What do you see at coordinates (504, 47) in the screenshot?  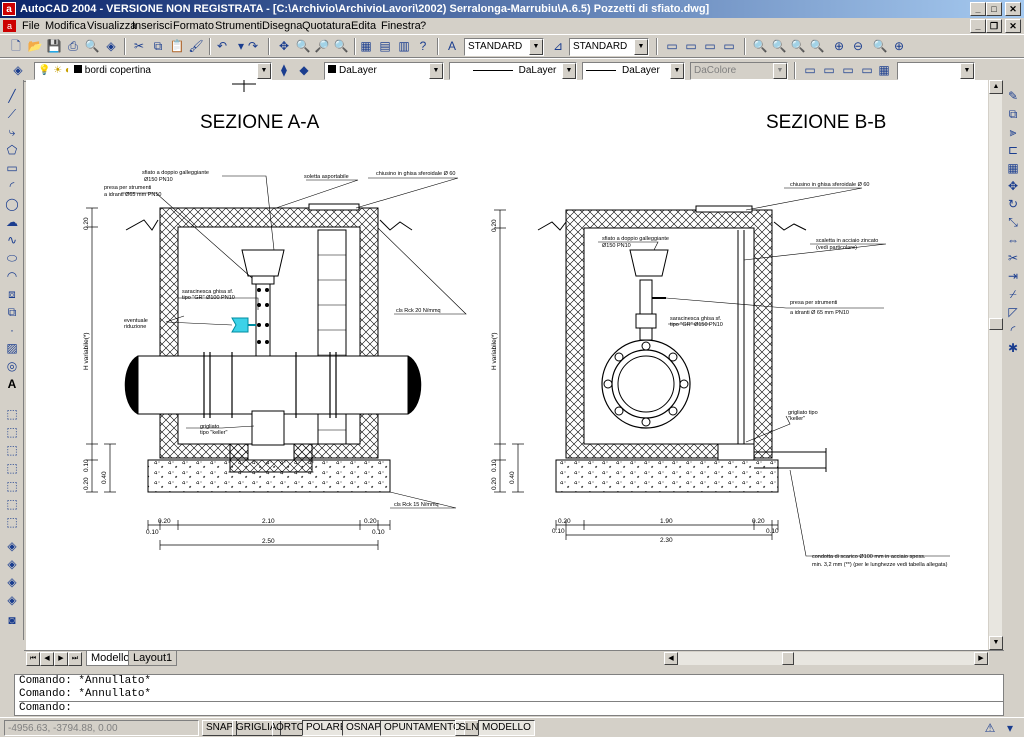 I see `text-style-select: STANDARD ▼` at bounding box center [504, 47].